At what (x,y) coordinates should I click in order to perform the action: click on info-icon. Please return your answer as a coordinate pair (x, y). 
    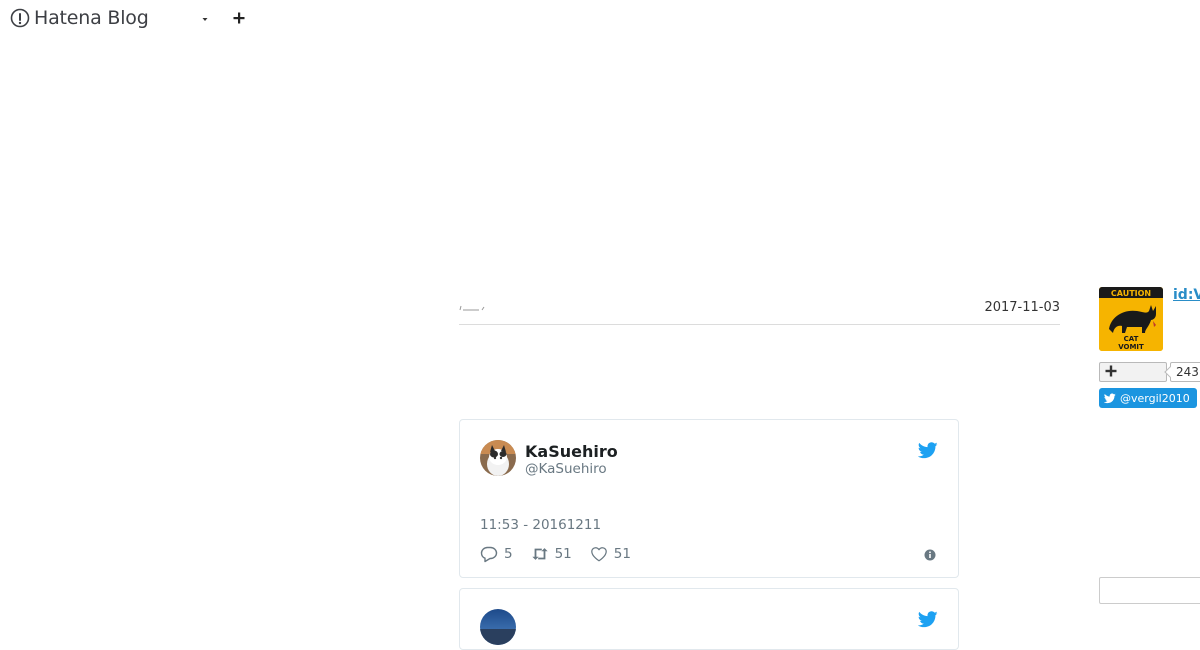
    Looking at the image, I should click on (930, 555).